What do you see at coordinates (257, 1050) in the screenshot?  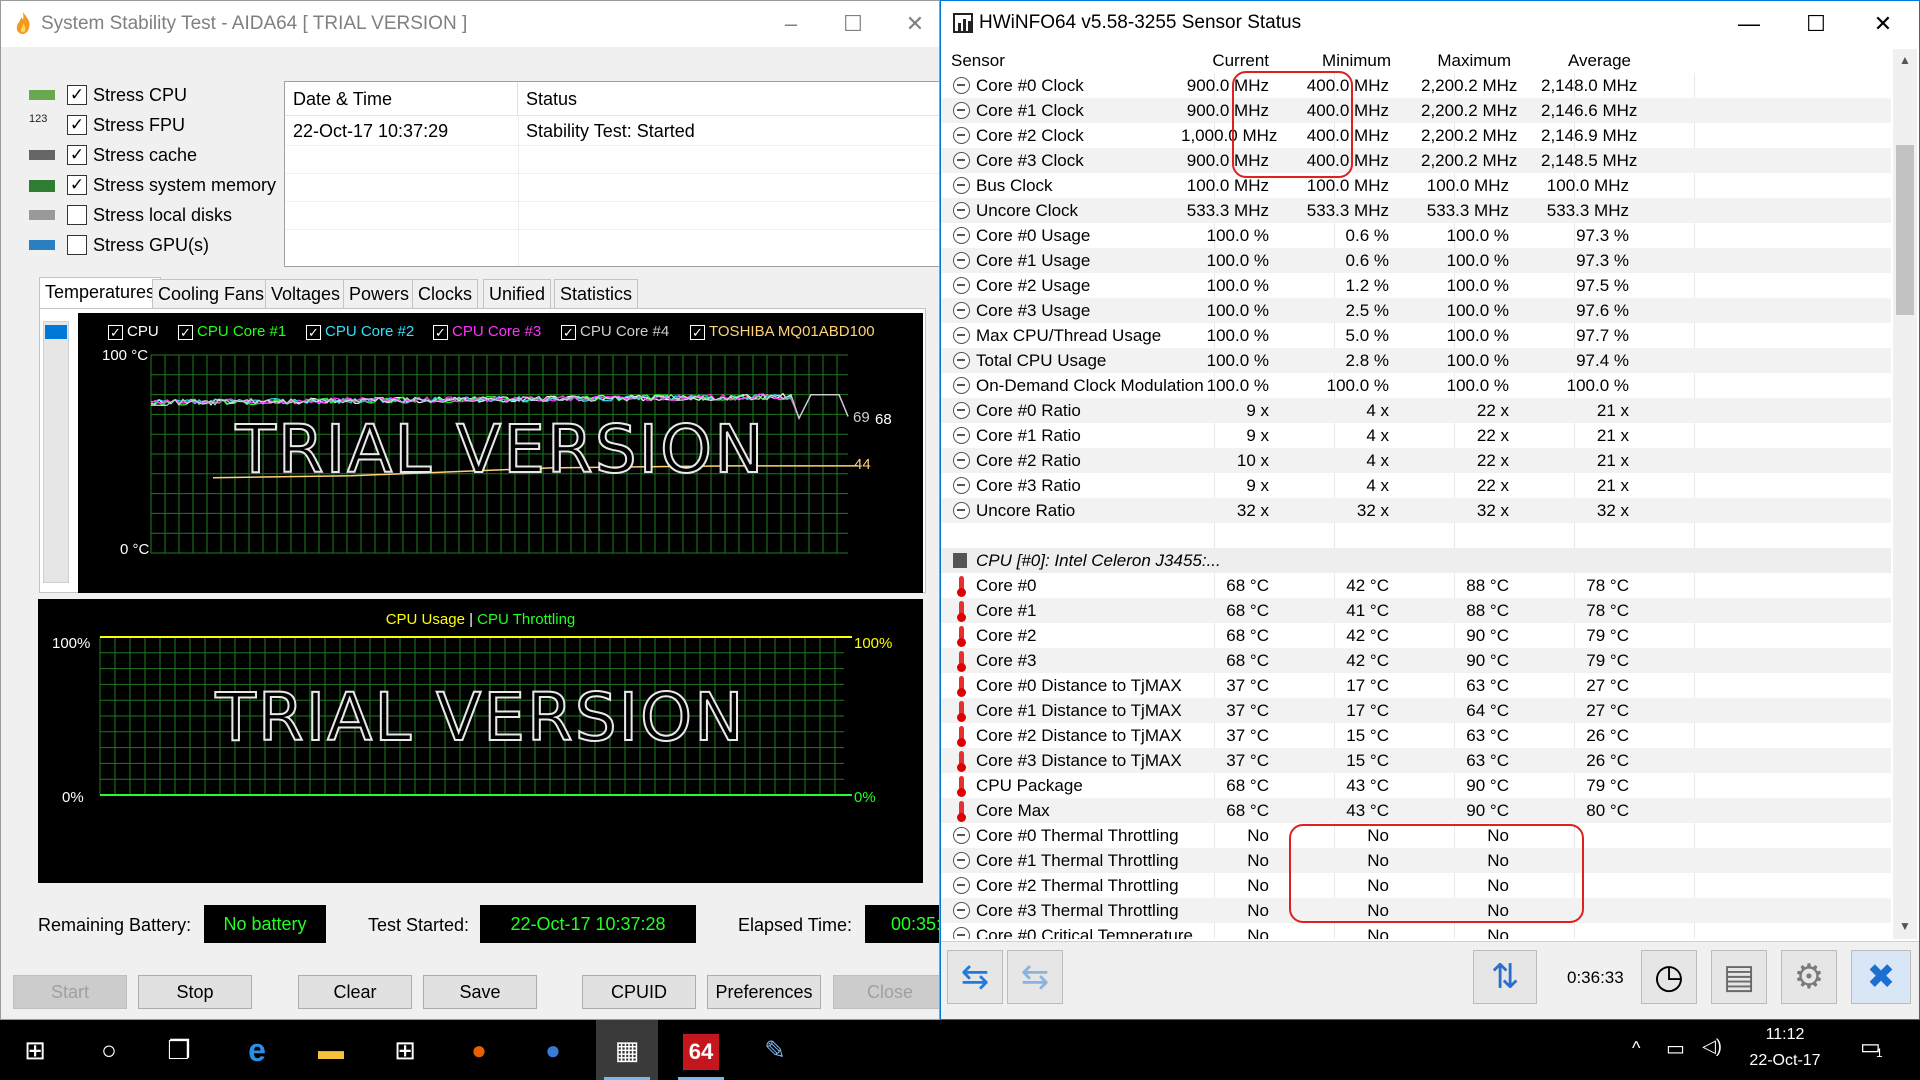 I see `edge-icon: e` at bounding box center [257, 1050].